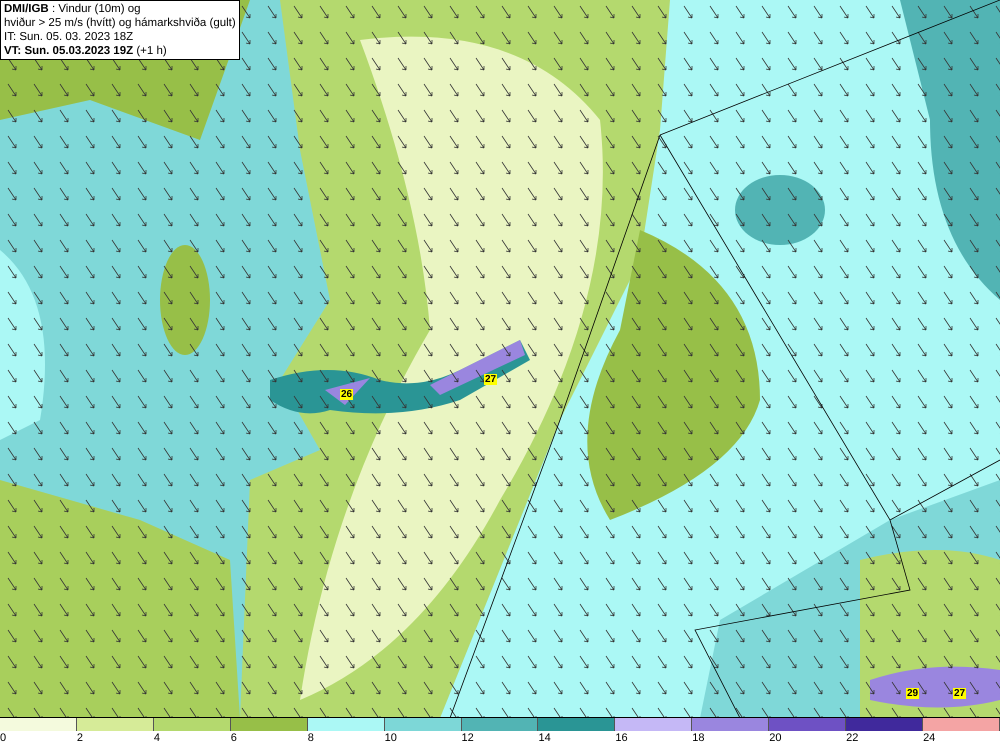 This screenshot has height=747, width=1000. I want to click on legend-tick-label: 6, so click(233, 738).